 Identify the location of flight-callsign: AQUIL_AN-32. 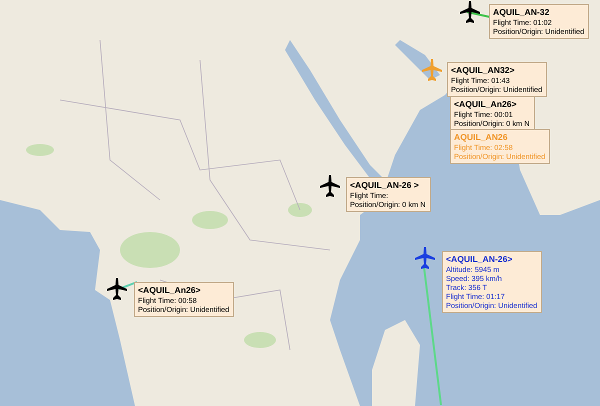
(521, 12).